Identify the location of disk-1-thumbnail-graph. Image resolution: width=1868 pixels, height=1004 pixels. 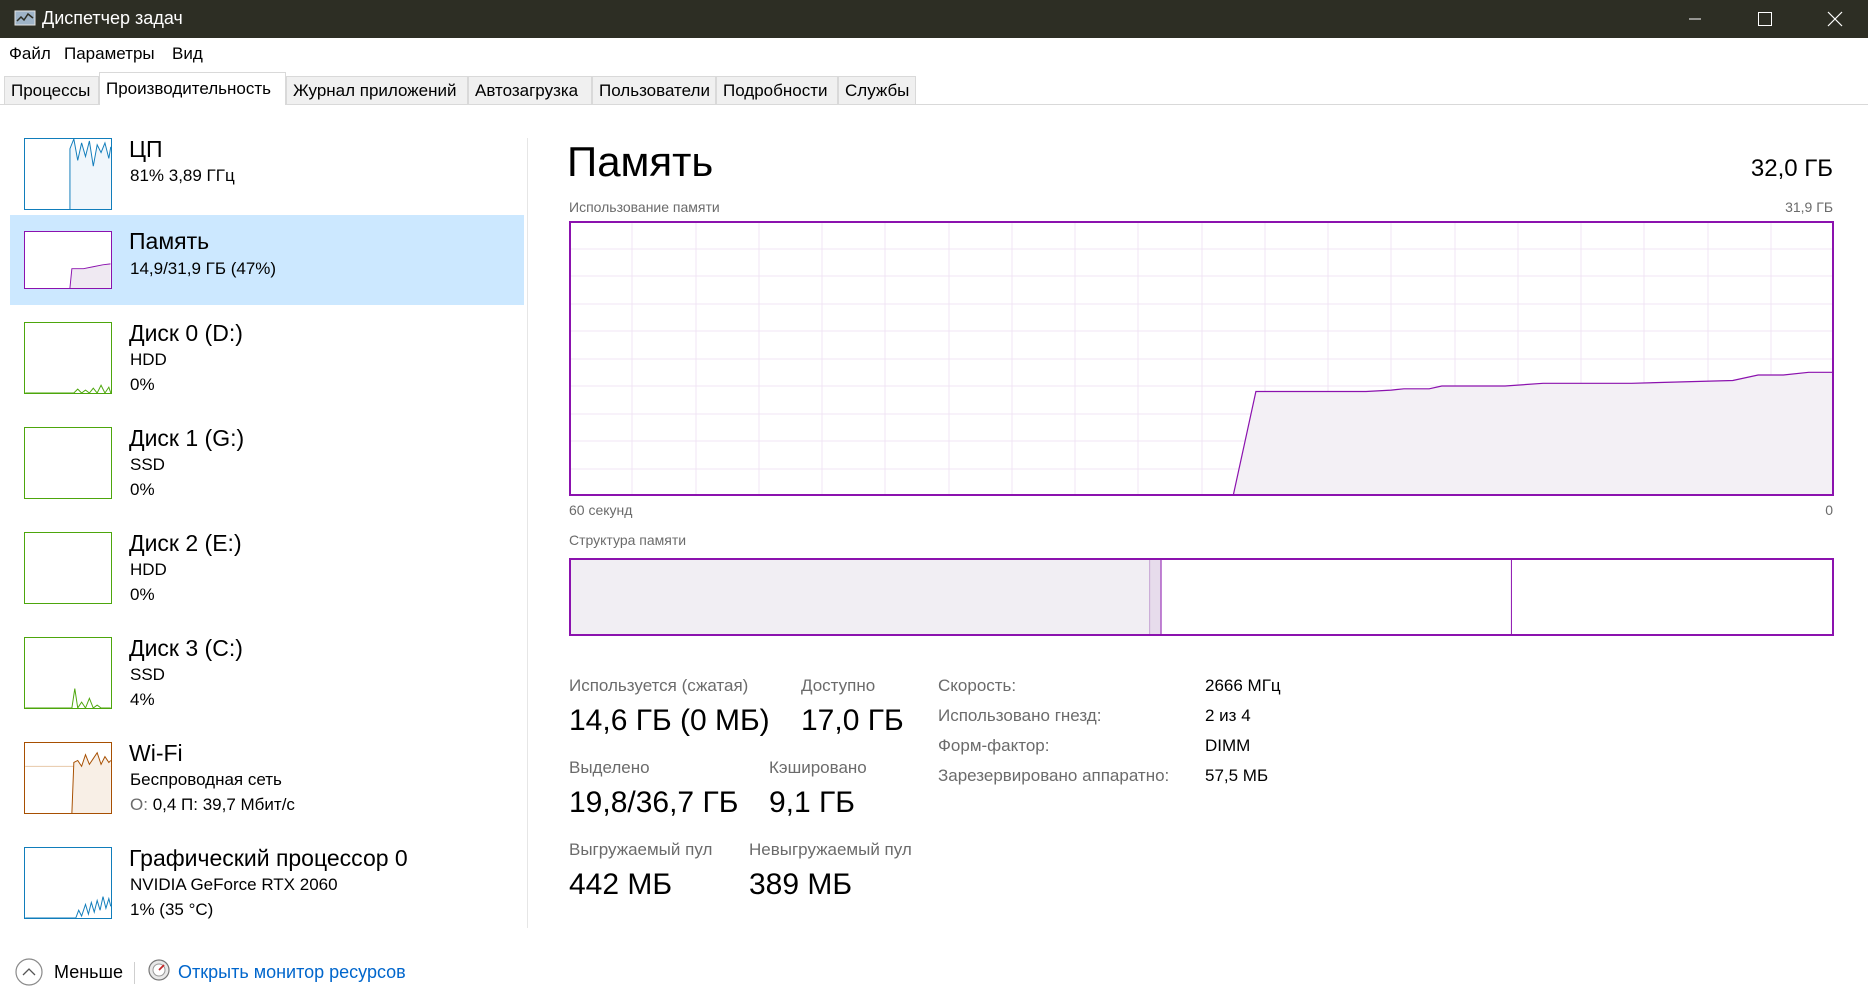
(68, 463).